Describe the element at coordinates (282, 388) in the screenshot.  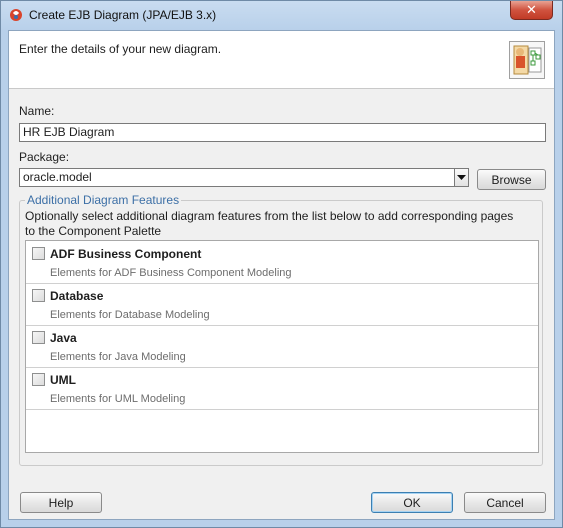
I see `list-item: UML Elements for UML Modeling` at that location.